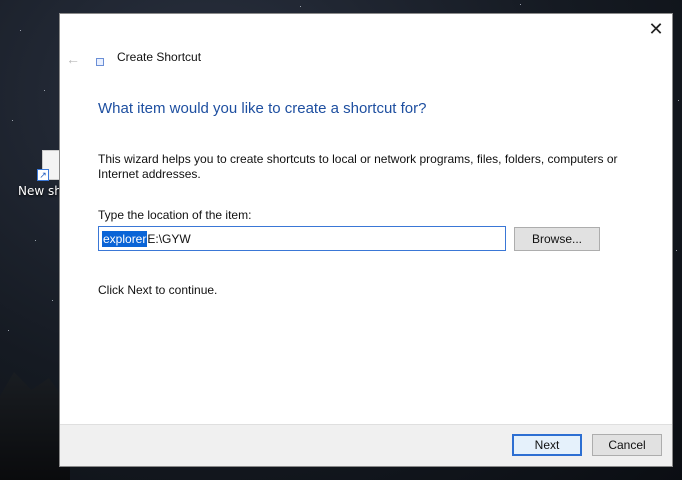  Describe the element at coordinates (43, 175) in the screenshot. I see `shortcut-arrow-icon: ↗` at that location.